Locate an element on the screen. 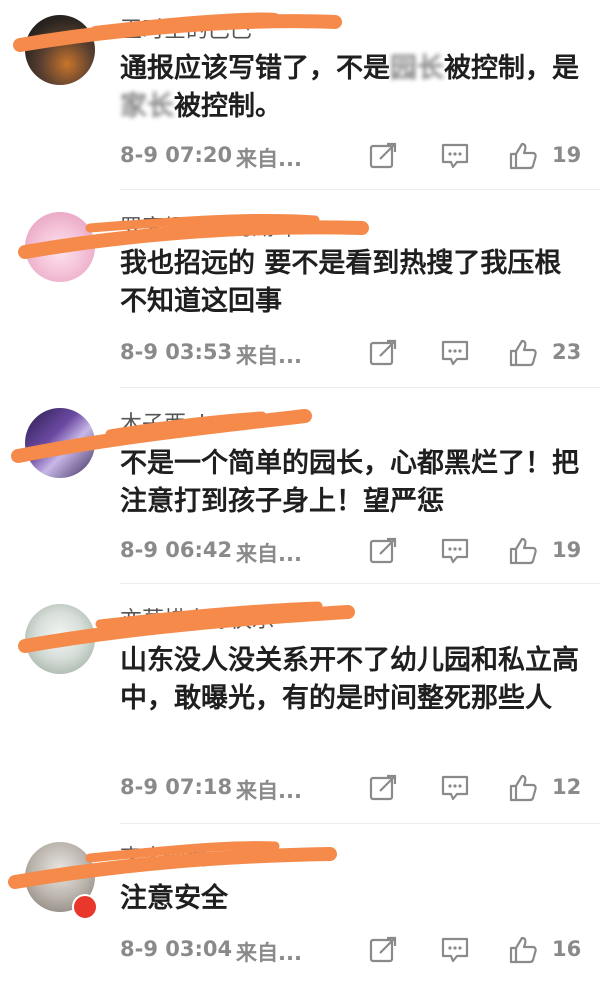 The image size is (600, 981). username: 木子西yle is located at coordinates (169, 422).